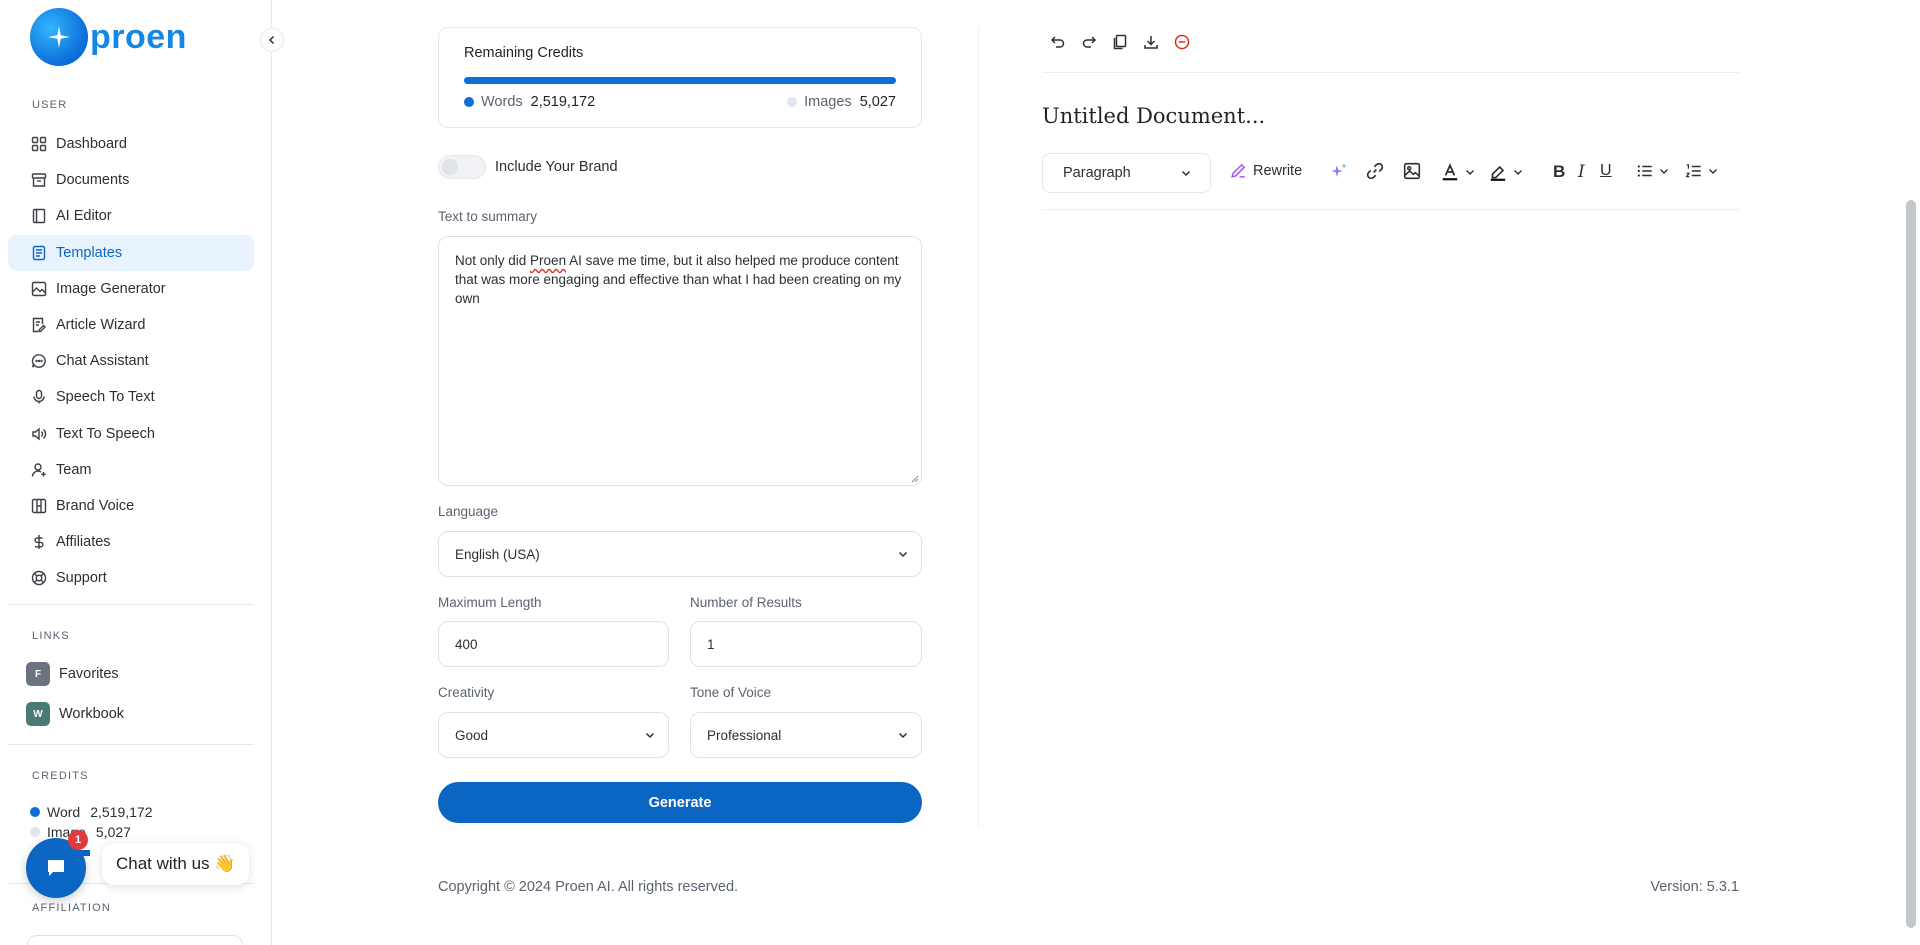 Image resolution: width=1920 pixels, height=945 pixels. What do you see at coordinates (176, 864) in the screenshot?
I see `chat-with-us-bubble: Chat with us 👋` at bounding box center [176, 864].